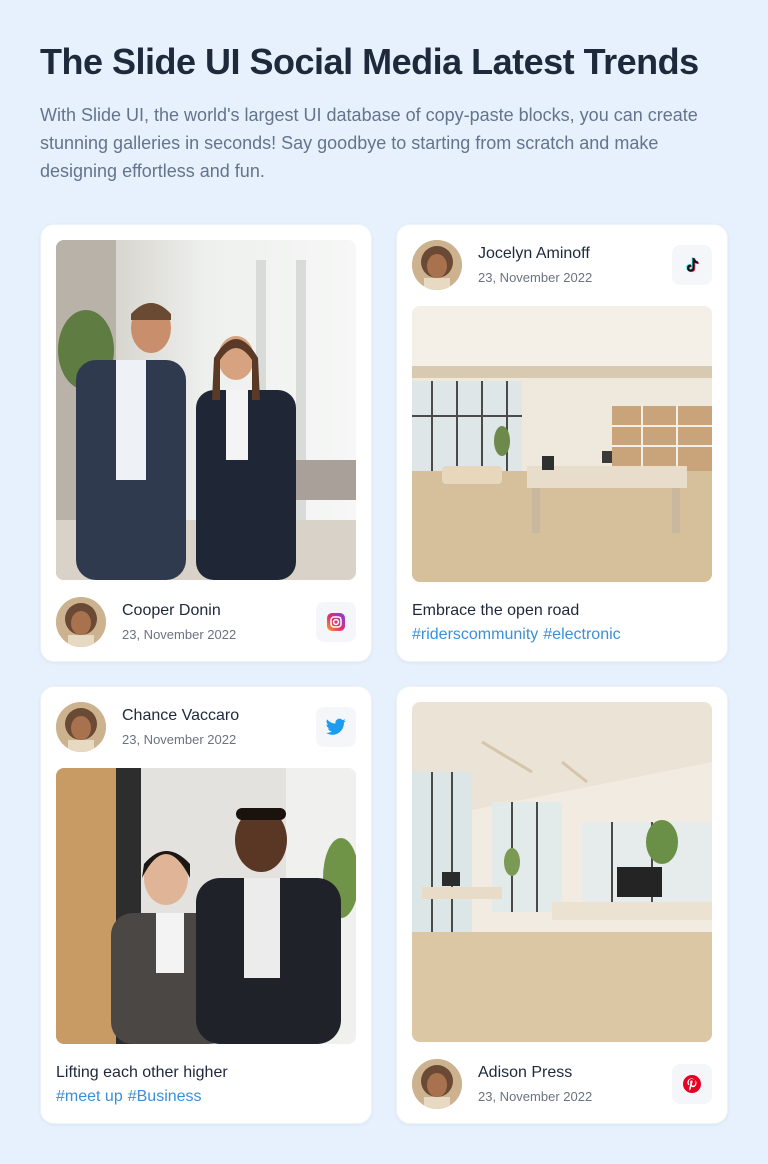  Describe the element at coordinates (692, 1084) in the screenshot. I see `pinterest-icon` at that location.